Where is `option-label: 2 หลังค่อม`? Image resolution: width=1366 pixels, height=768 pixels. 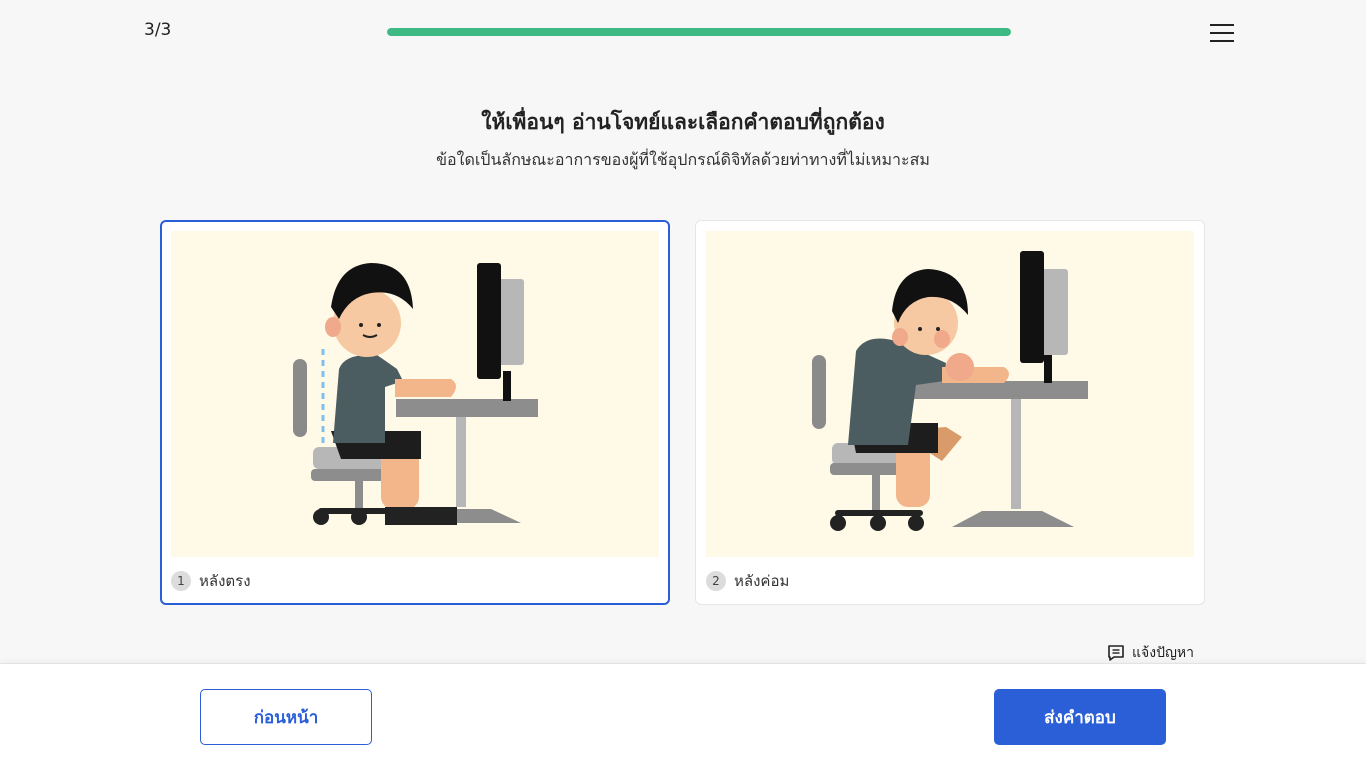
option-label: 2 หลังค่อม is located at coordinates (747, 581).